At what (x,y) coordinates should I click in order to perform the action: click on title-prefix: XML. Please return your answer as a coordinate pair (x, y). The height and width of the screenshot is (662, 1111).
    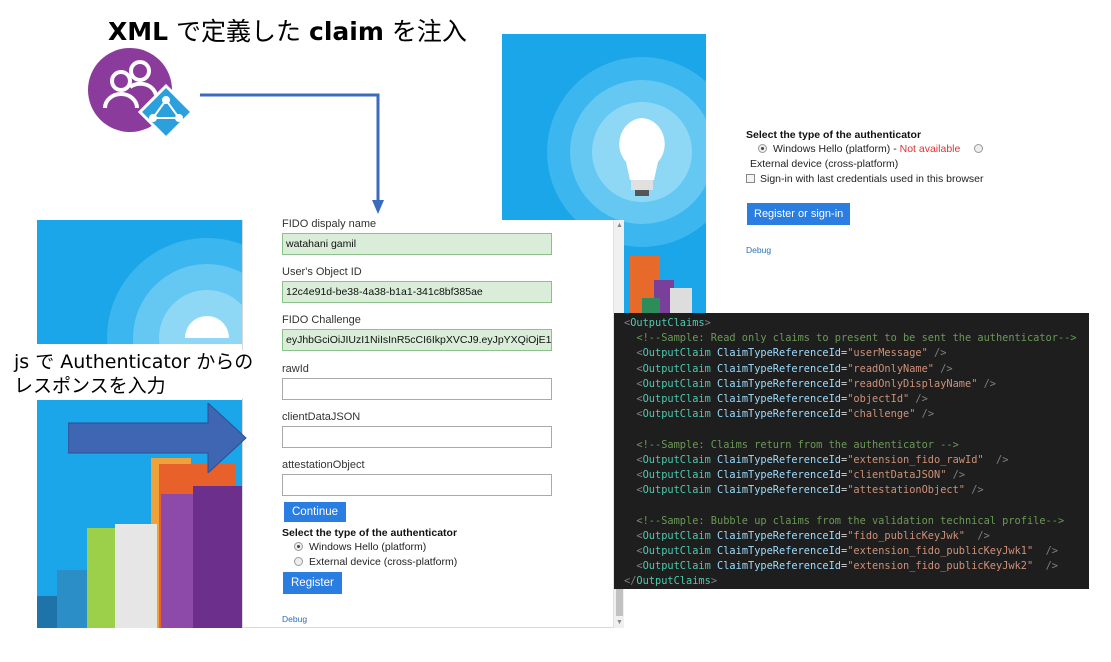
    Looking at the image, I should click on (138, 31).